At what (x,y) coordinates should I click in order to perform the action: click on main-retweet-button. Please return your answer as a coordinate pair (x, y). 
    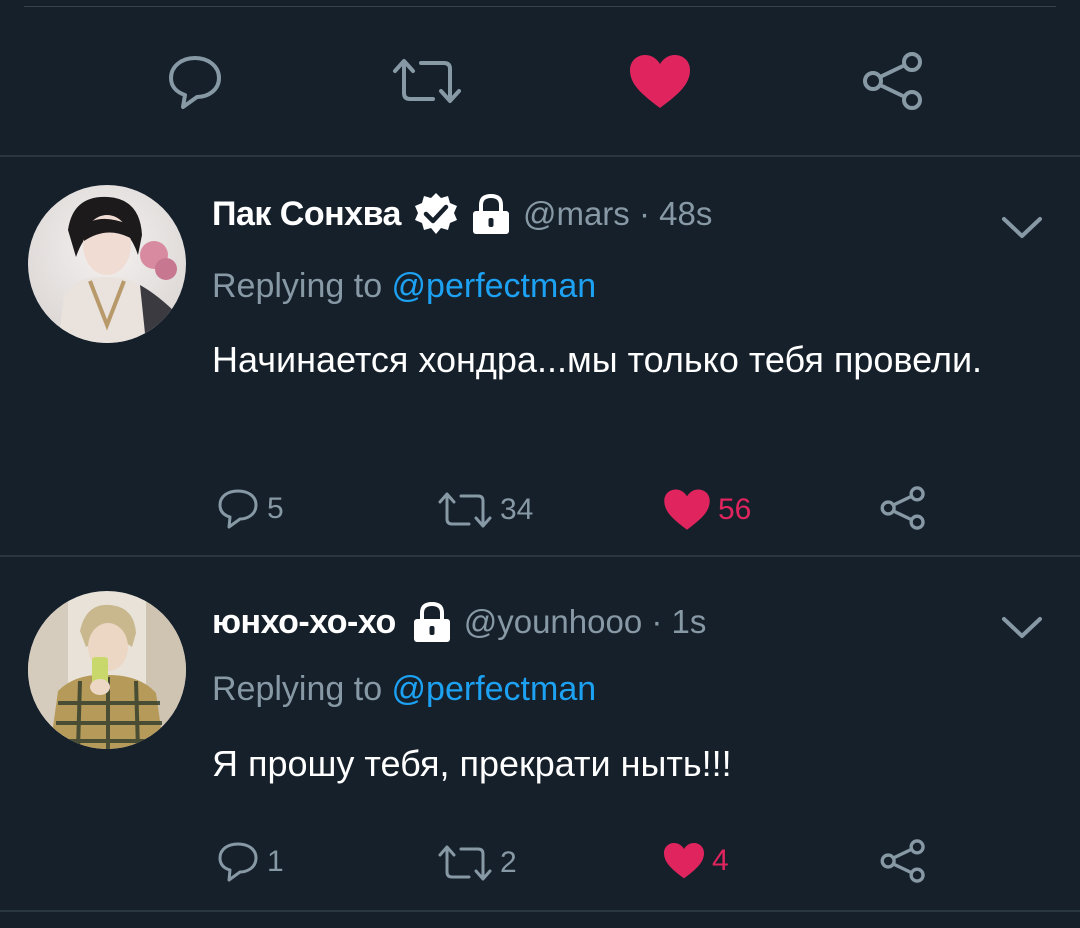
    Looking at the image, I should click on (427, 81).